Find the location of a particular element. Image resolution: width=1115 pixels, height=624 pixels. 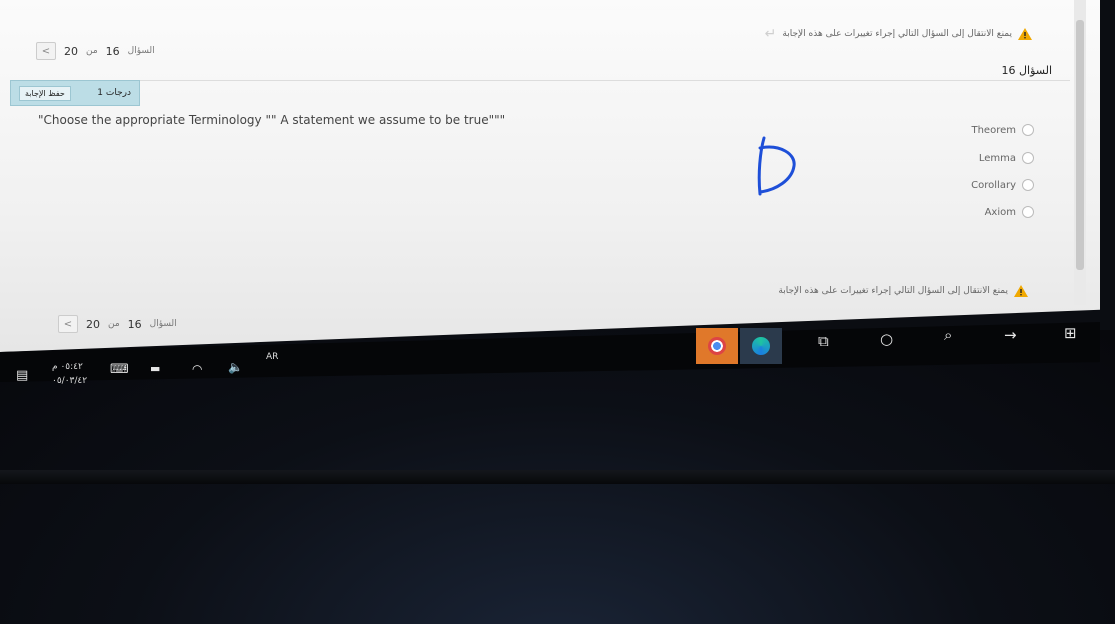

save-answer-button: حفظ الإجابة is located at coordinates (45, 93).